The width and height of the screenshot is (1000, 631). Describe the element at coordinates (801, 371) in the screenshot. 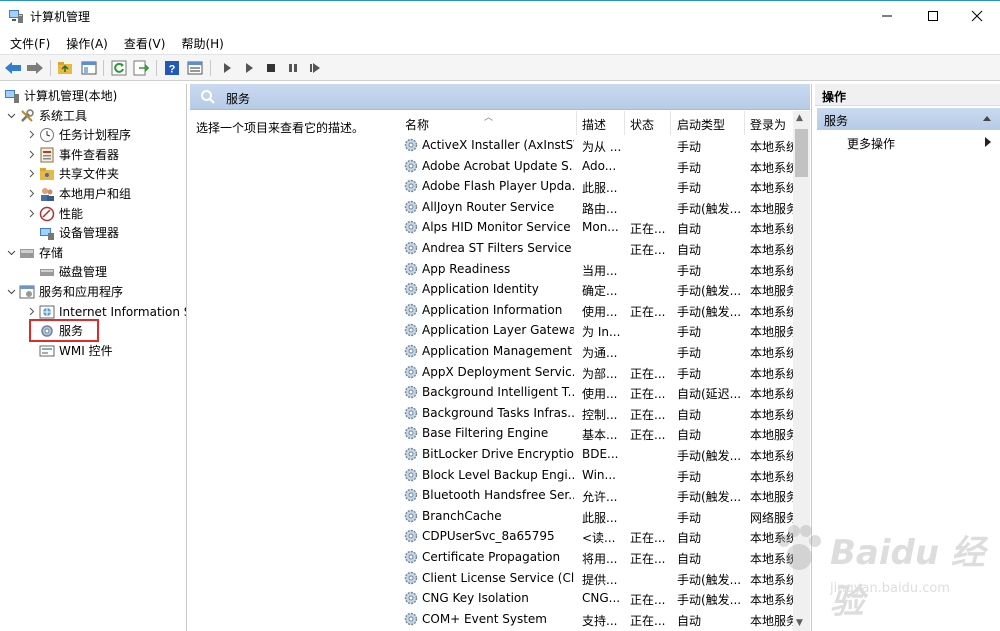

I see `vertical-scrollbar: ▲ ▼` at that location.